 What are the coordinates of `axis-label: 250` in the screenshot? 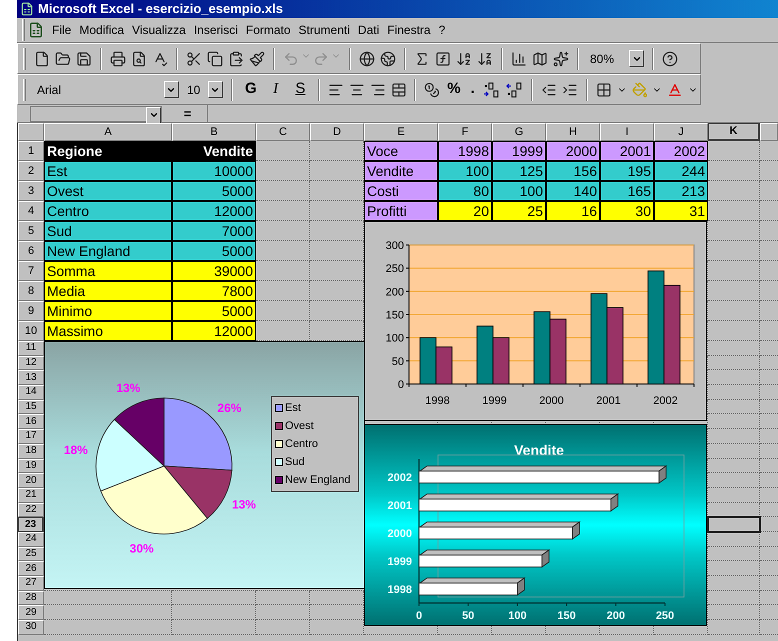 It's located at (395, 269).